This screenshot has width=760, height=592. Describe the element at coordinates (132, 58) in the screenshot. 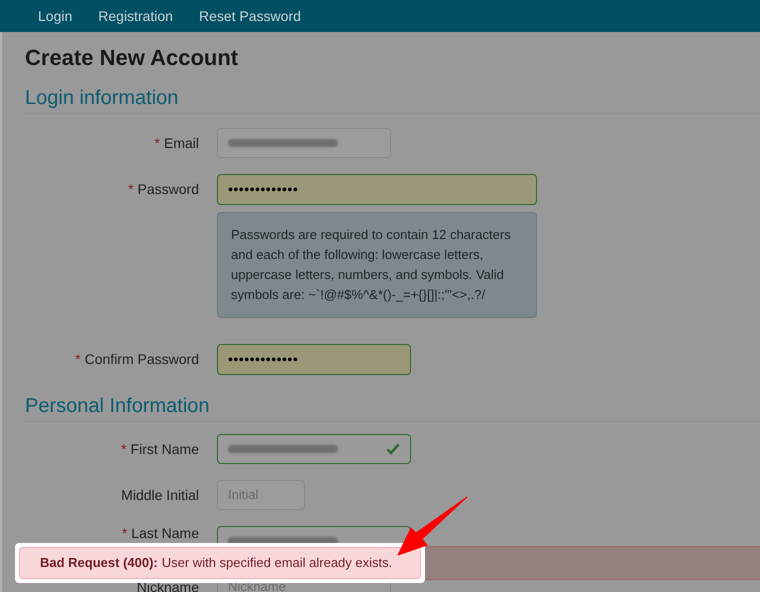

I see `page-title: Create New Account` at that location.